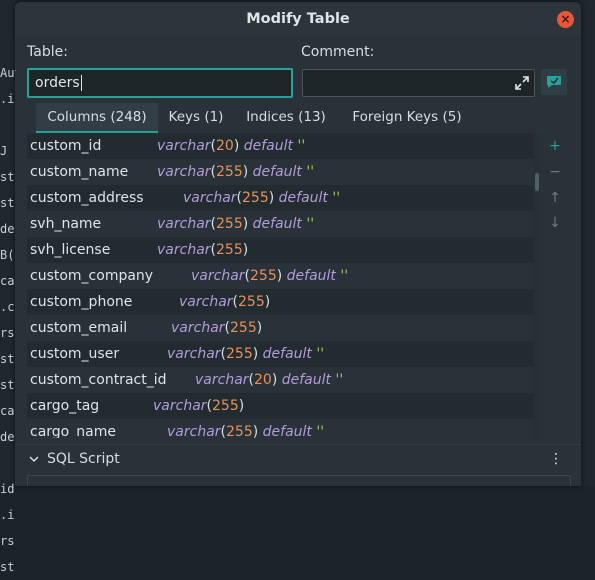 The width and height of the screenshot is (595, 580). Describe the element at coordinates (8, 125) in the screenshot. I see `background-code-fragment` at that location.